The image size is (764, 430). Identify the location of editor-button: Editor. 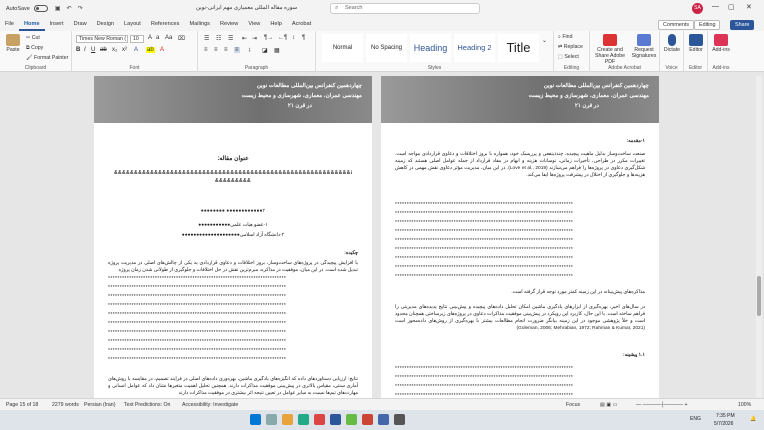
(696, 43).